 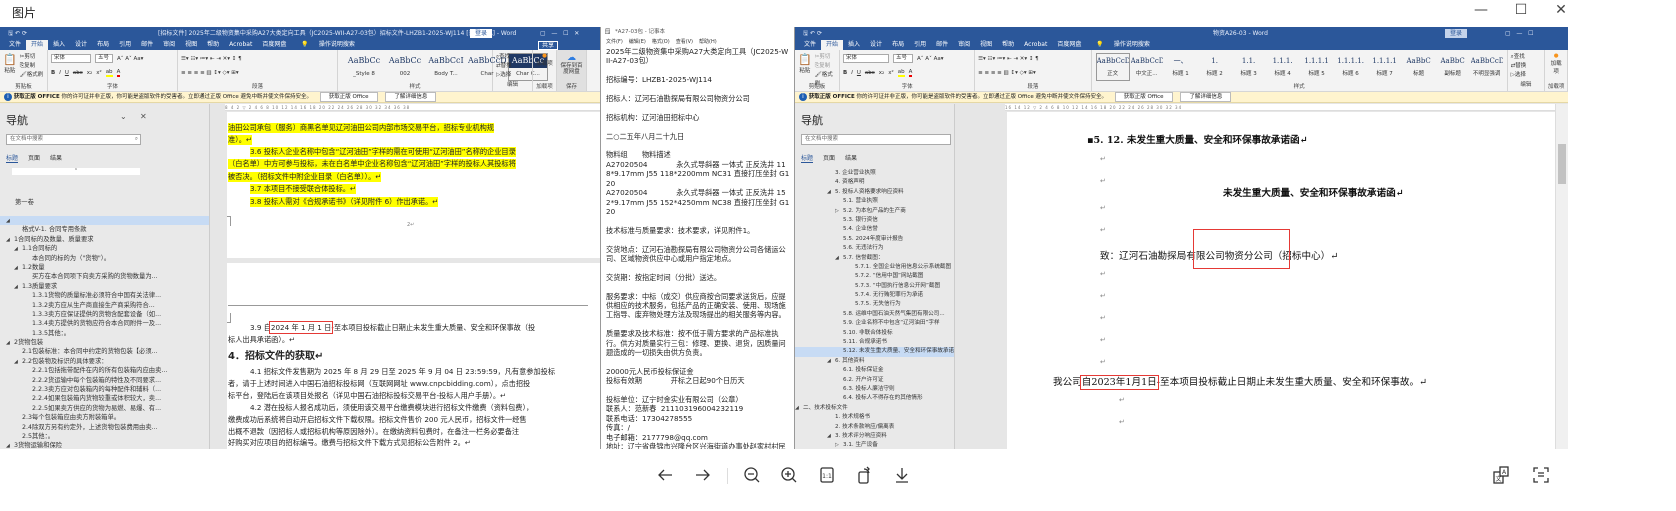 What do you see at coordinates (76, 171) in the screenshot?
I see `nav-collapse-bar: ⌃` at bounding box center [76, 171].